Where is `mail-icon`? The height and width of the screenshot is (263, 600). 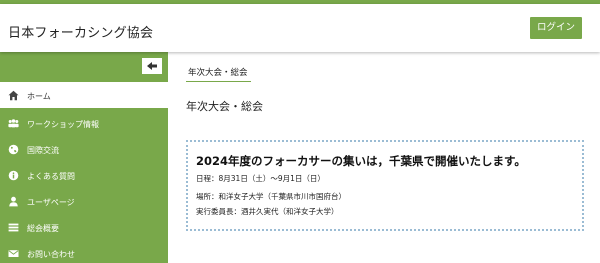 mail-icon is located at coordinates (13, 253).